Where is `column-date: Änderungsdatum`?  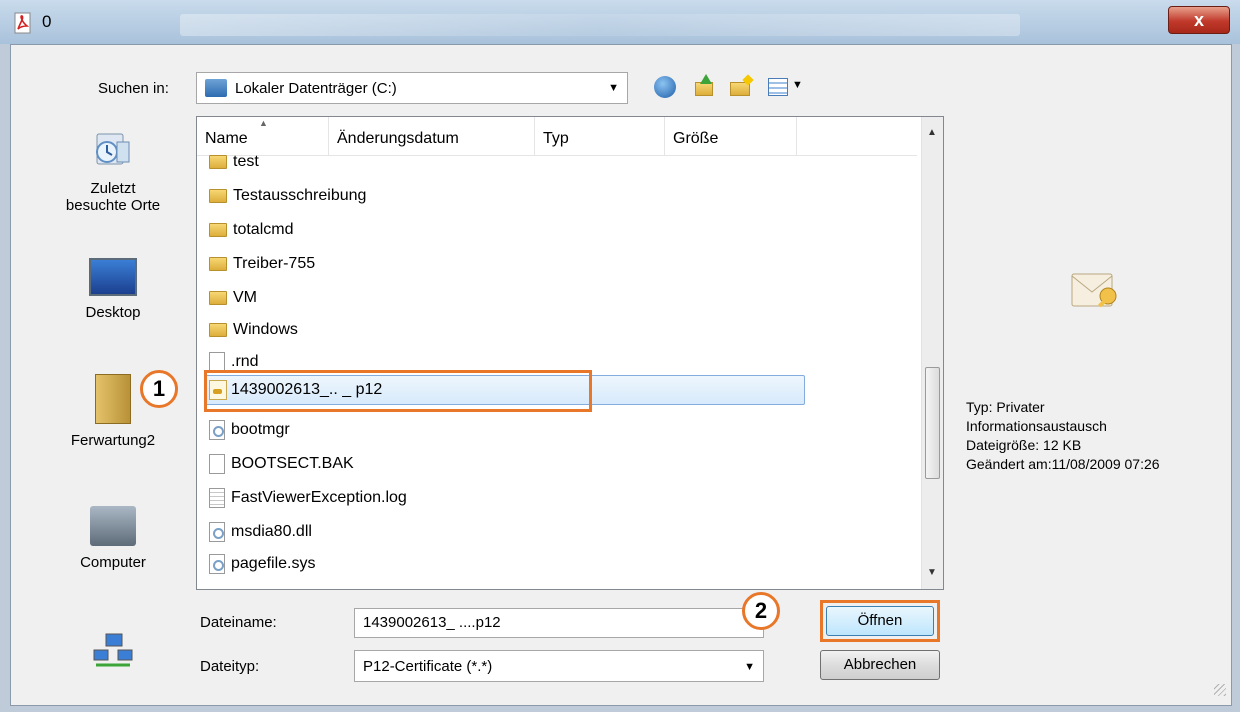
column-date: Änderungsdatum is located at coordinates (432, 136).